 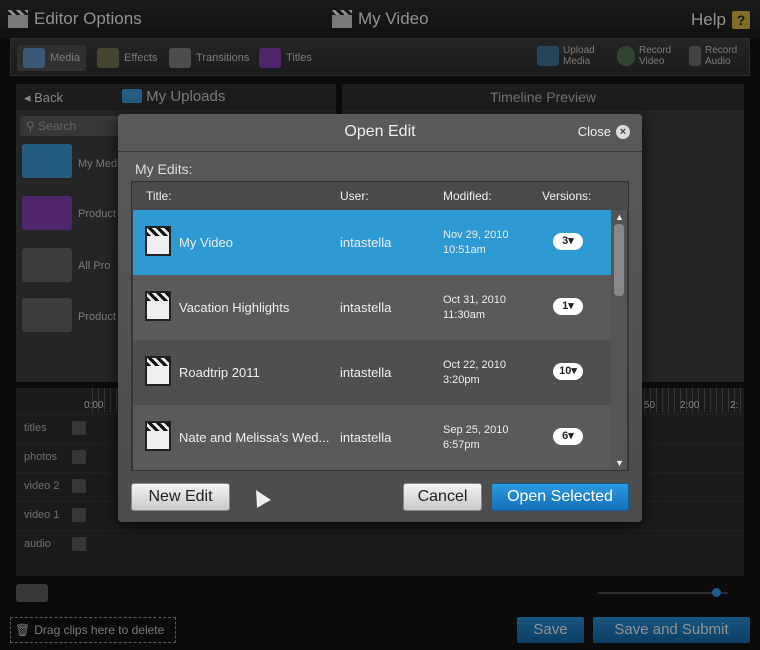 I want to click on row-title: My Video, so click(x=206, y=242).